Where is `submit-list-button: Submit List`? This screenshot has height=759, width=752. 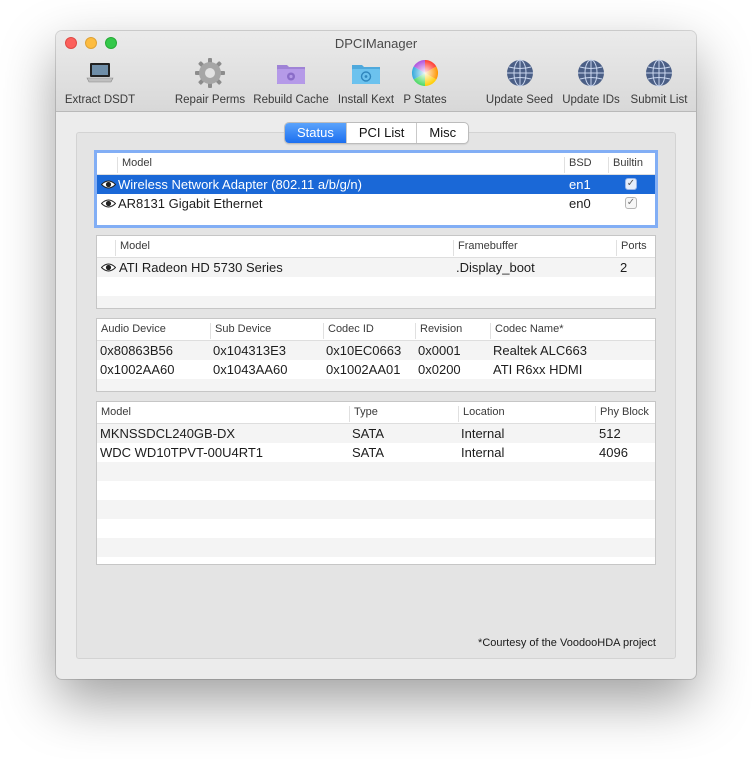 submit-list-button: Submit List is located at coordinates (659, 82).